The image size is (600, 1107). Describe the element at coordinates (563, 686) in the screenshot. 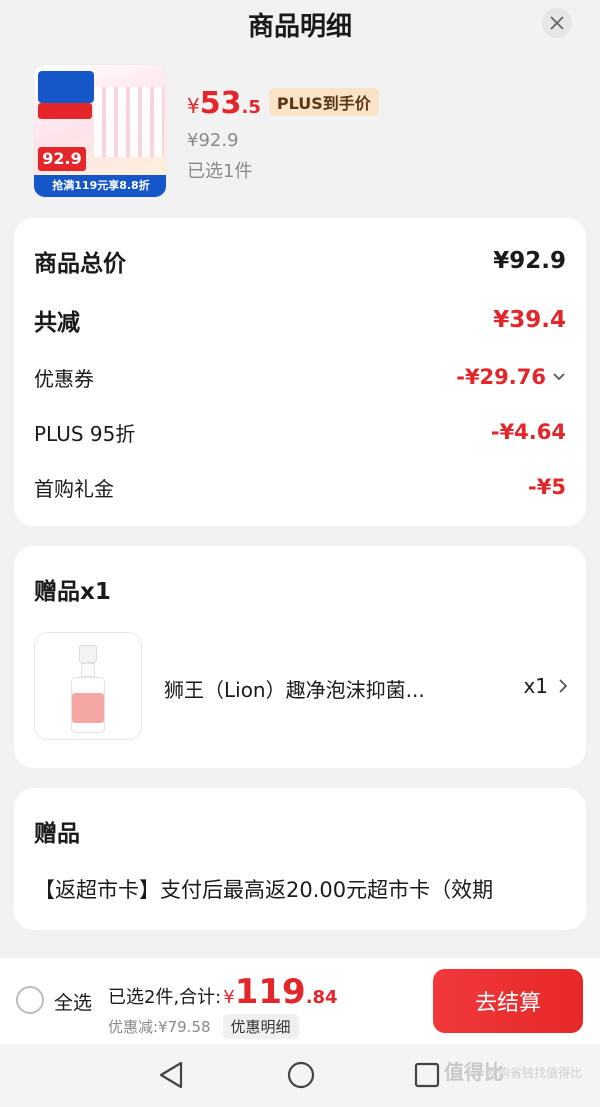

I see `chevron-right-icon` at that location.